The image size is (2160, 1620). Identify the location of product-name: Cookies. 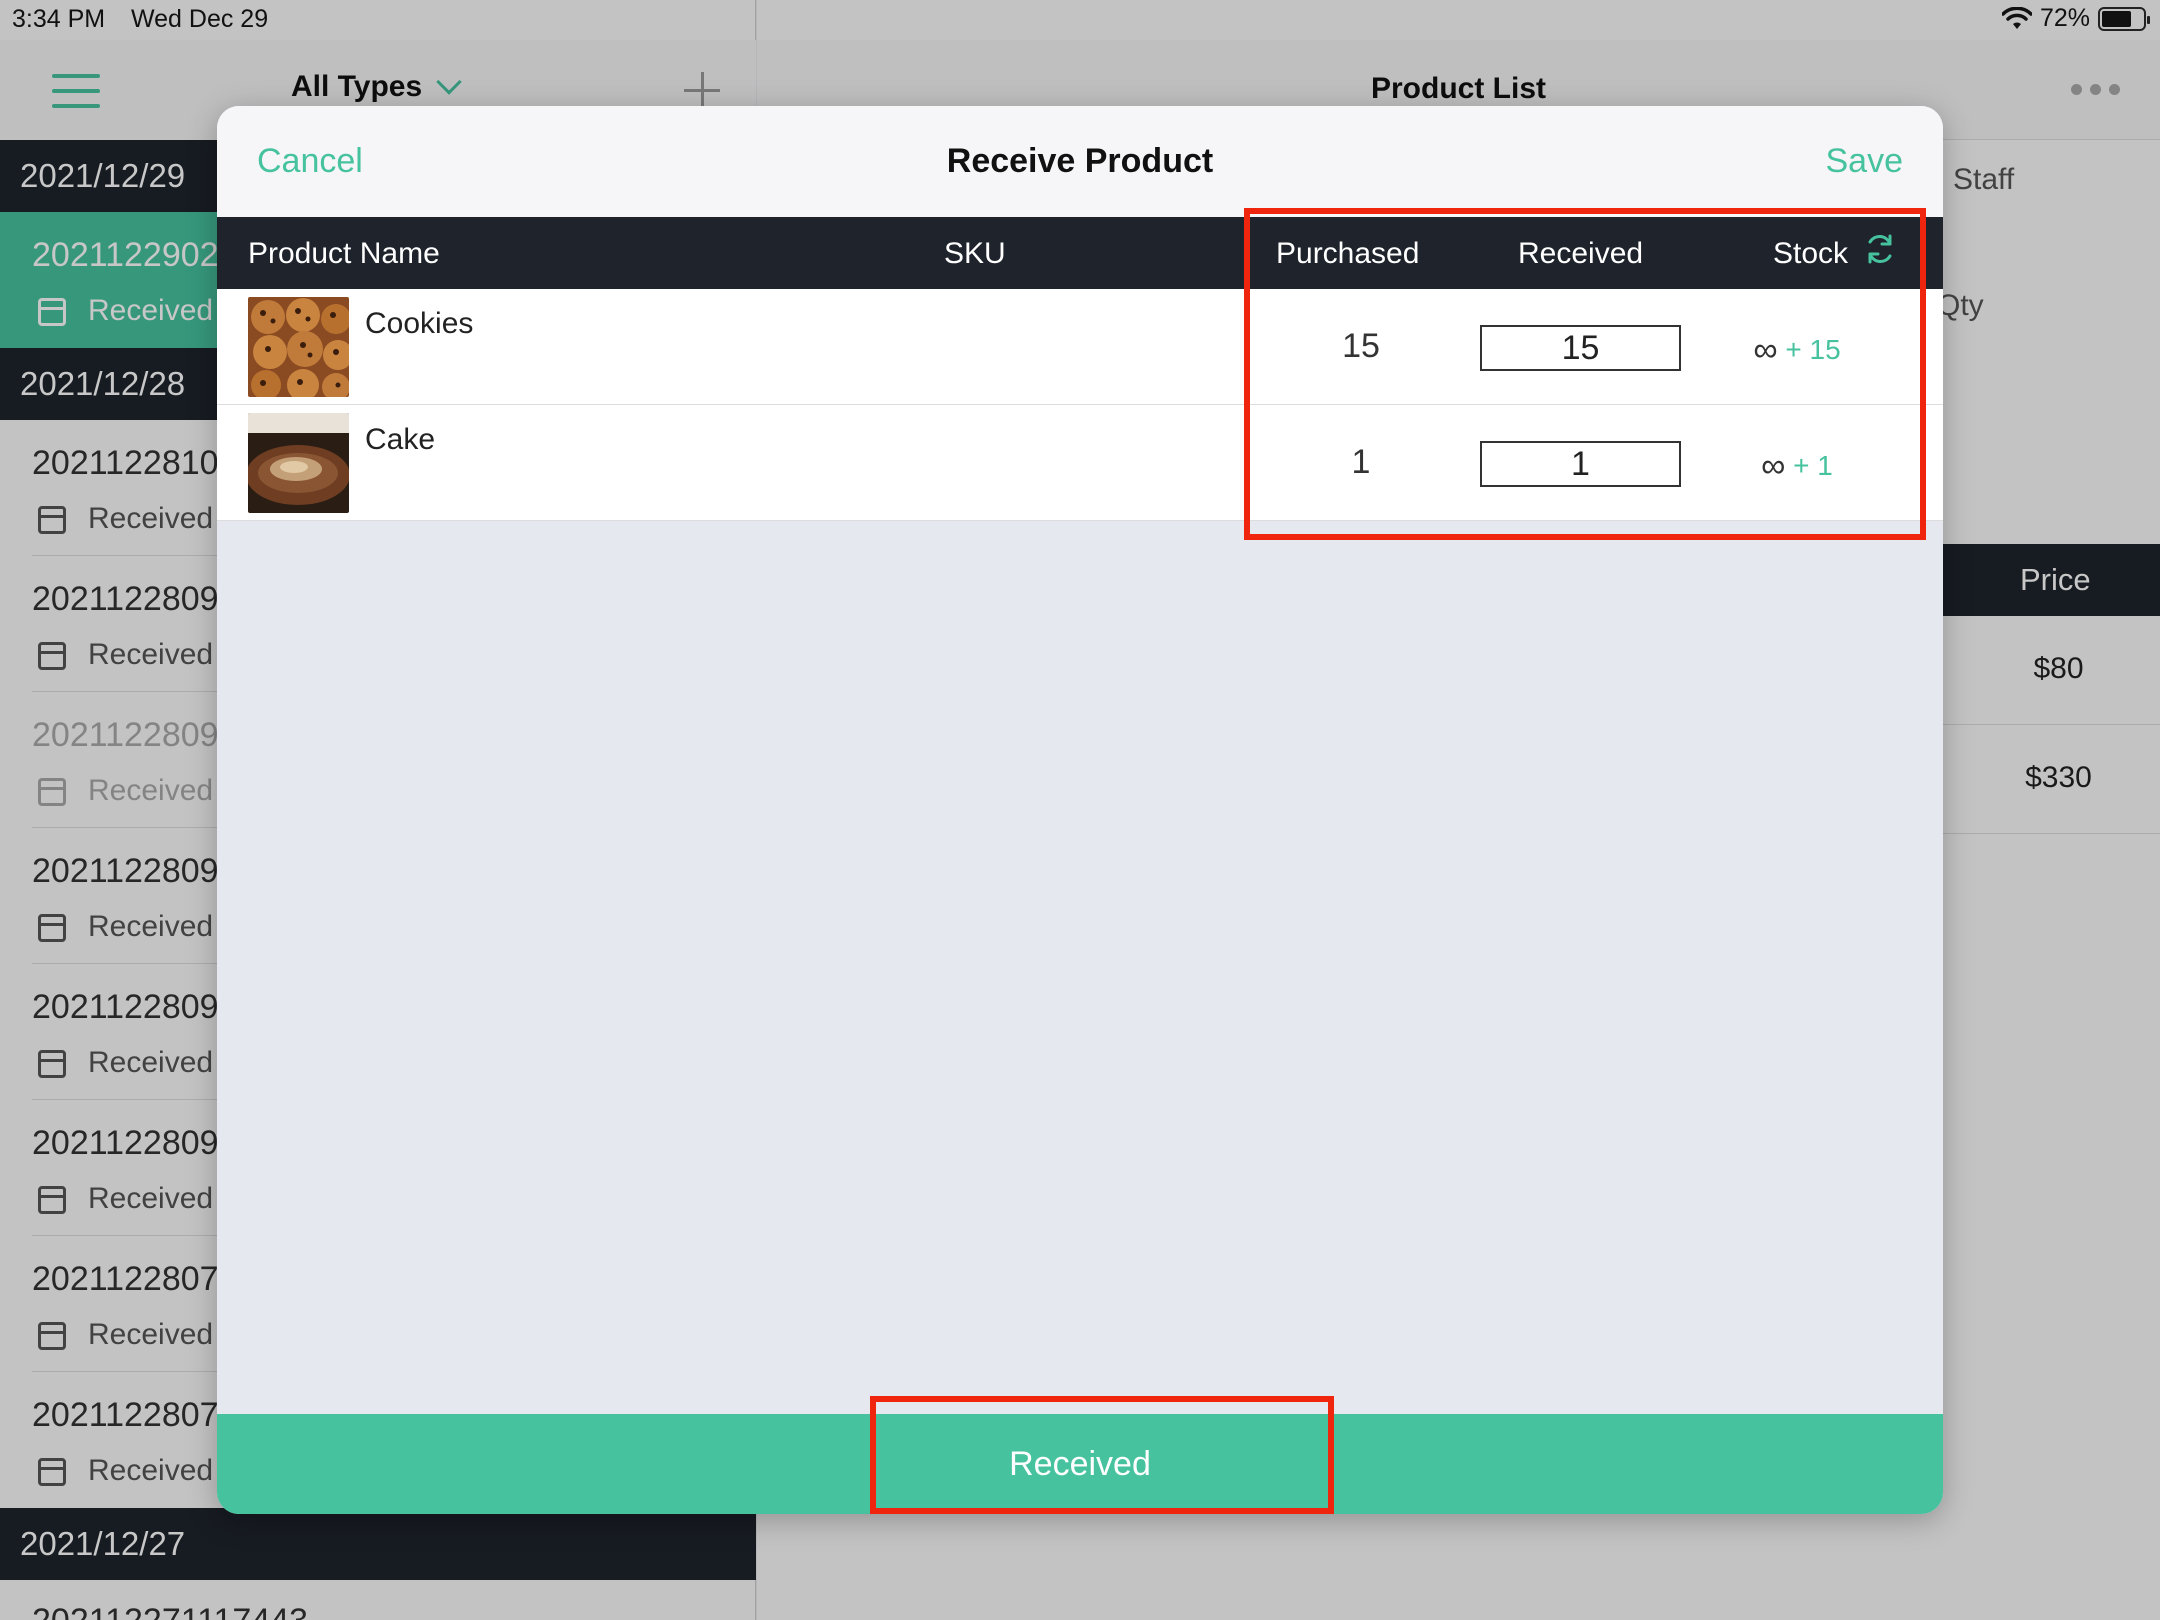
(419, 323).